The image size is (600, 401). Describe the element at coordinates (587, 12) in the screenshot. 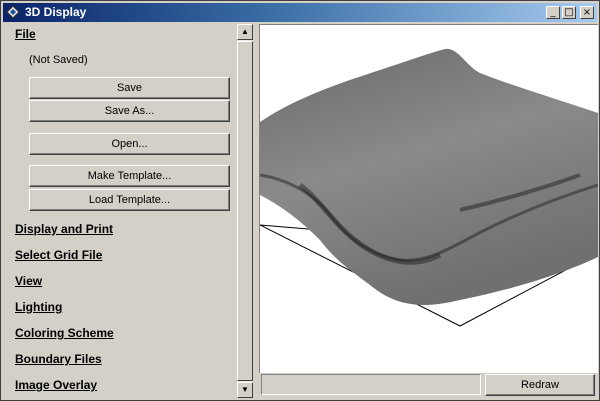

I see `close-button: ×` at that location.